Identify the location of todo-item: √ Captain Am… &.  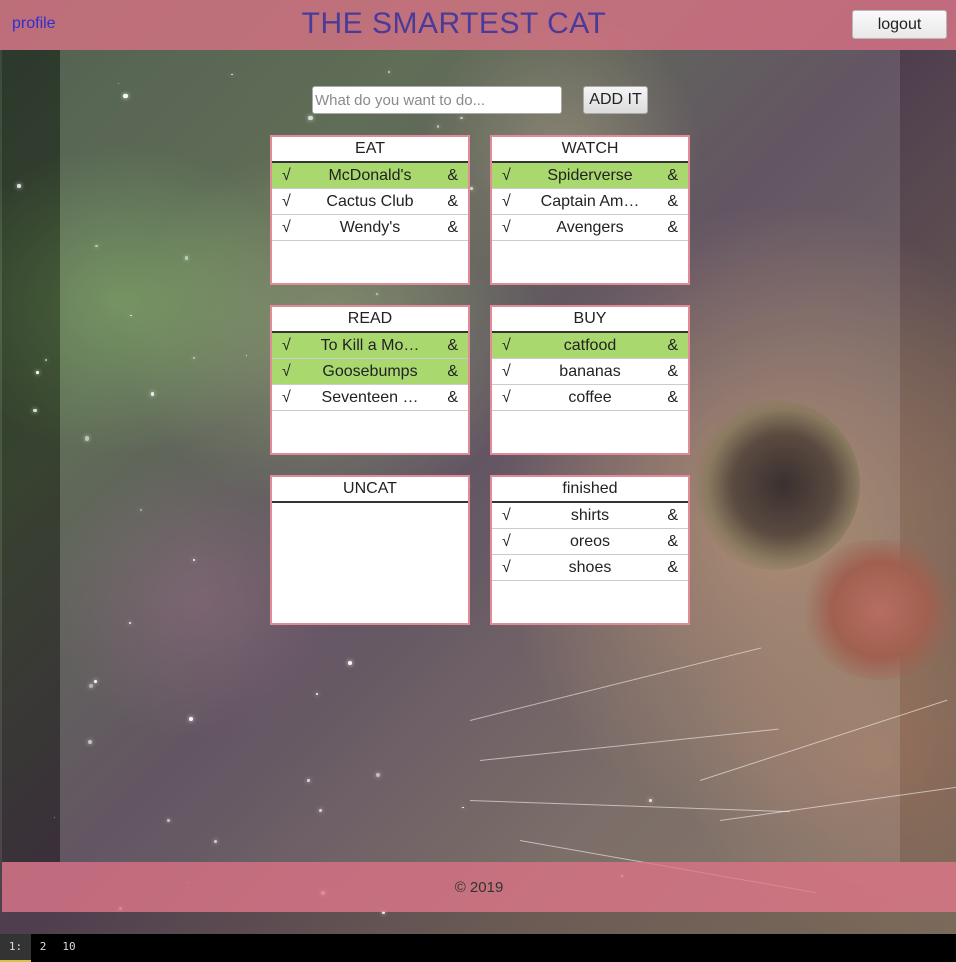
(590, 202).